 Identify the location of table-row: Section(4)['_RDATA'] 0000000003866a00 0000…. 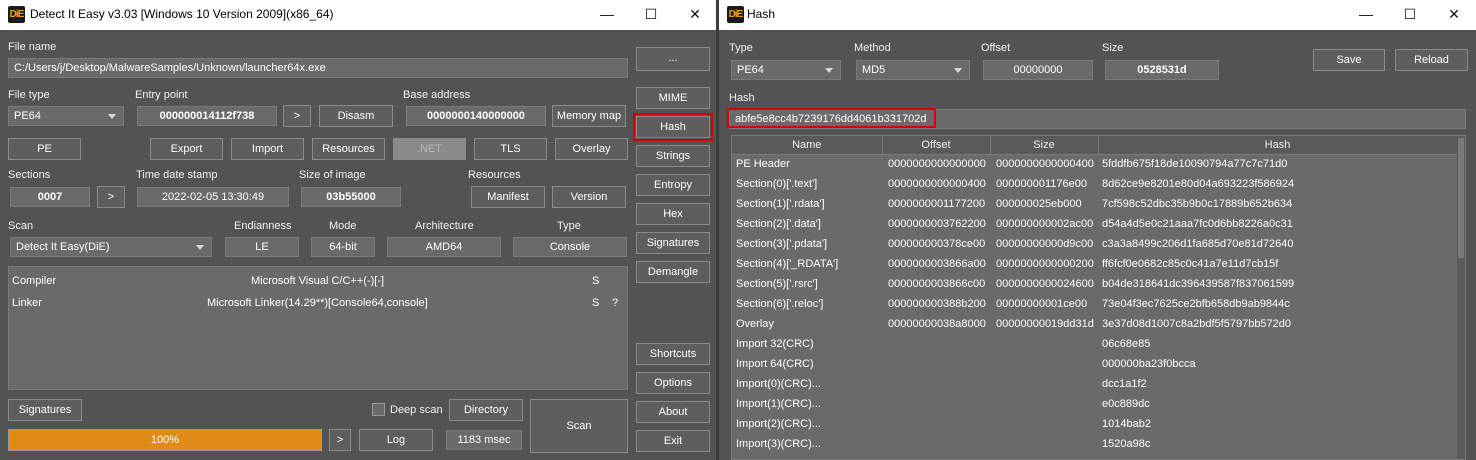
(1094, 264).